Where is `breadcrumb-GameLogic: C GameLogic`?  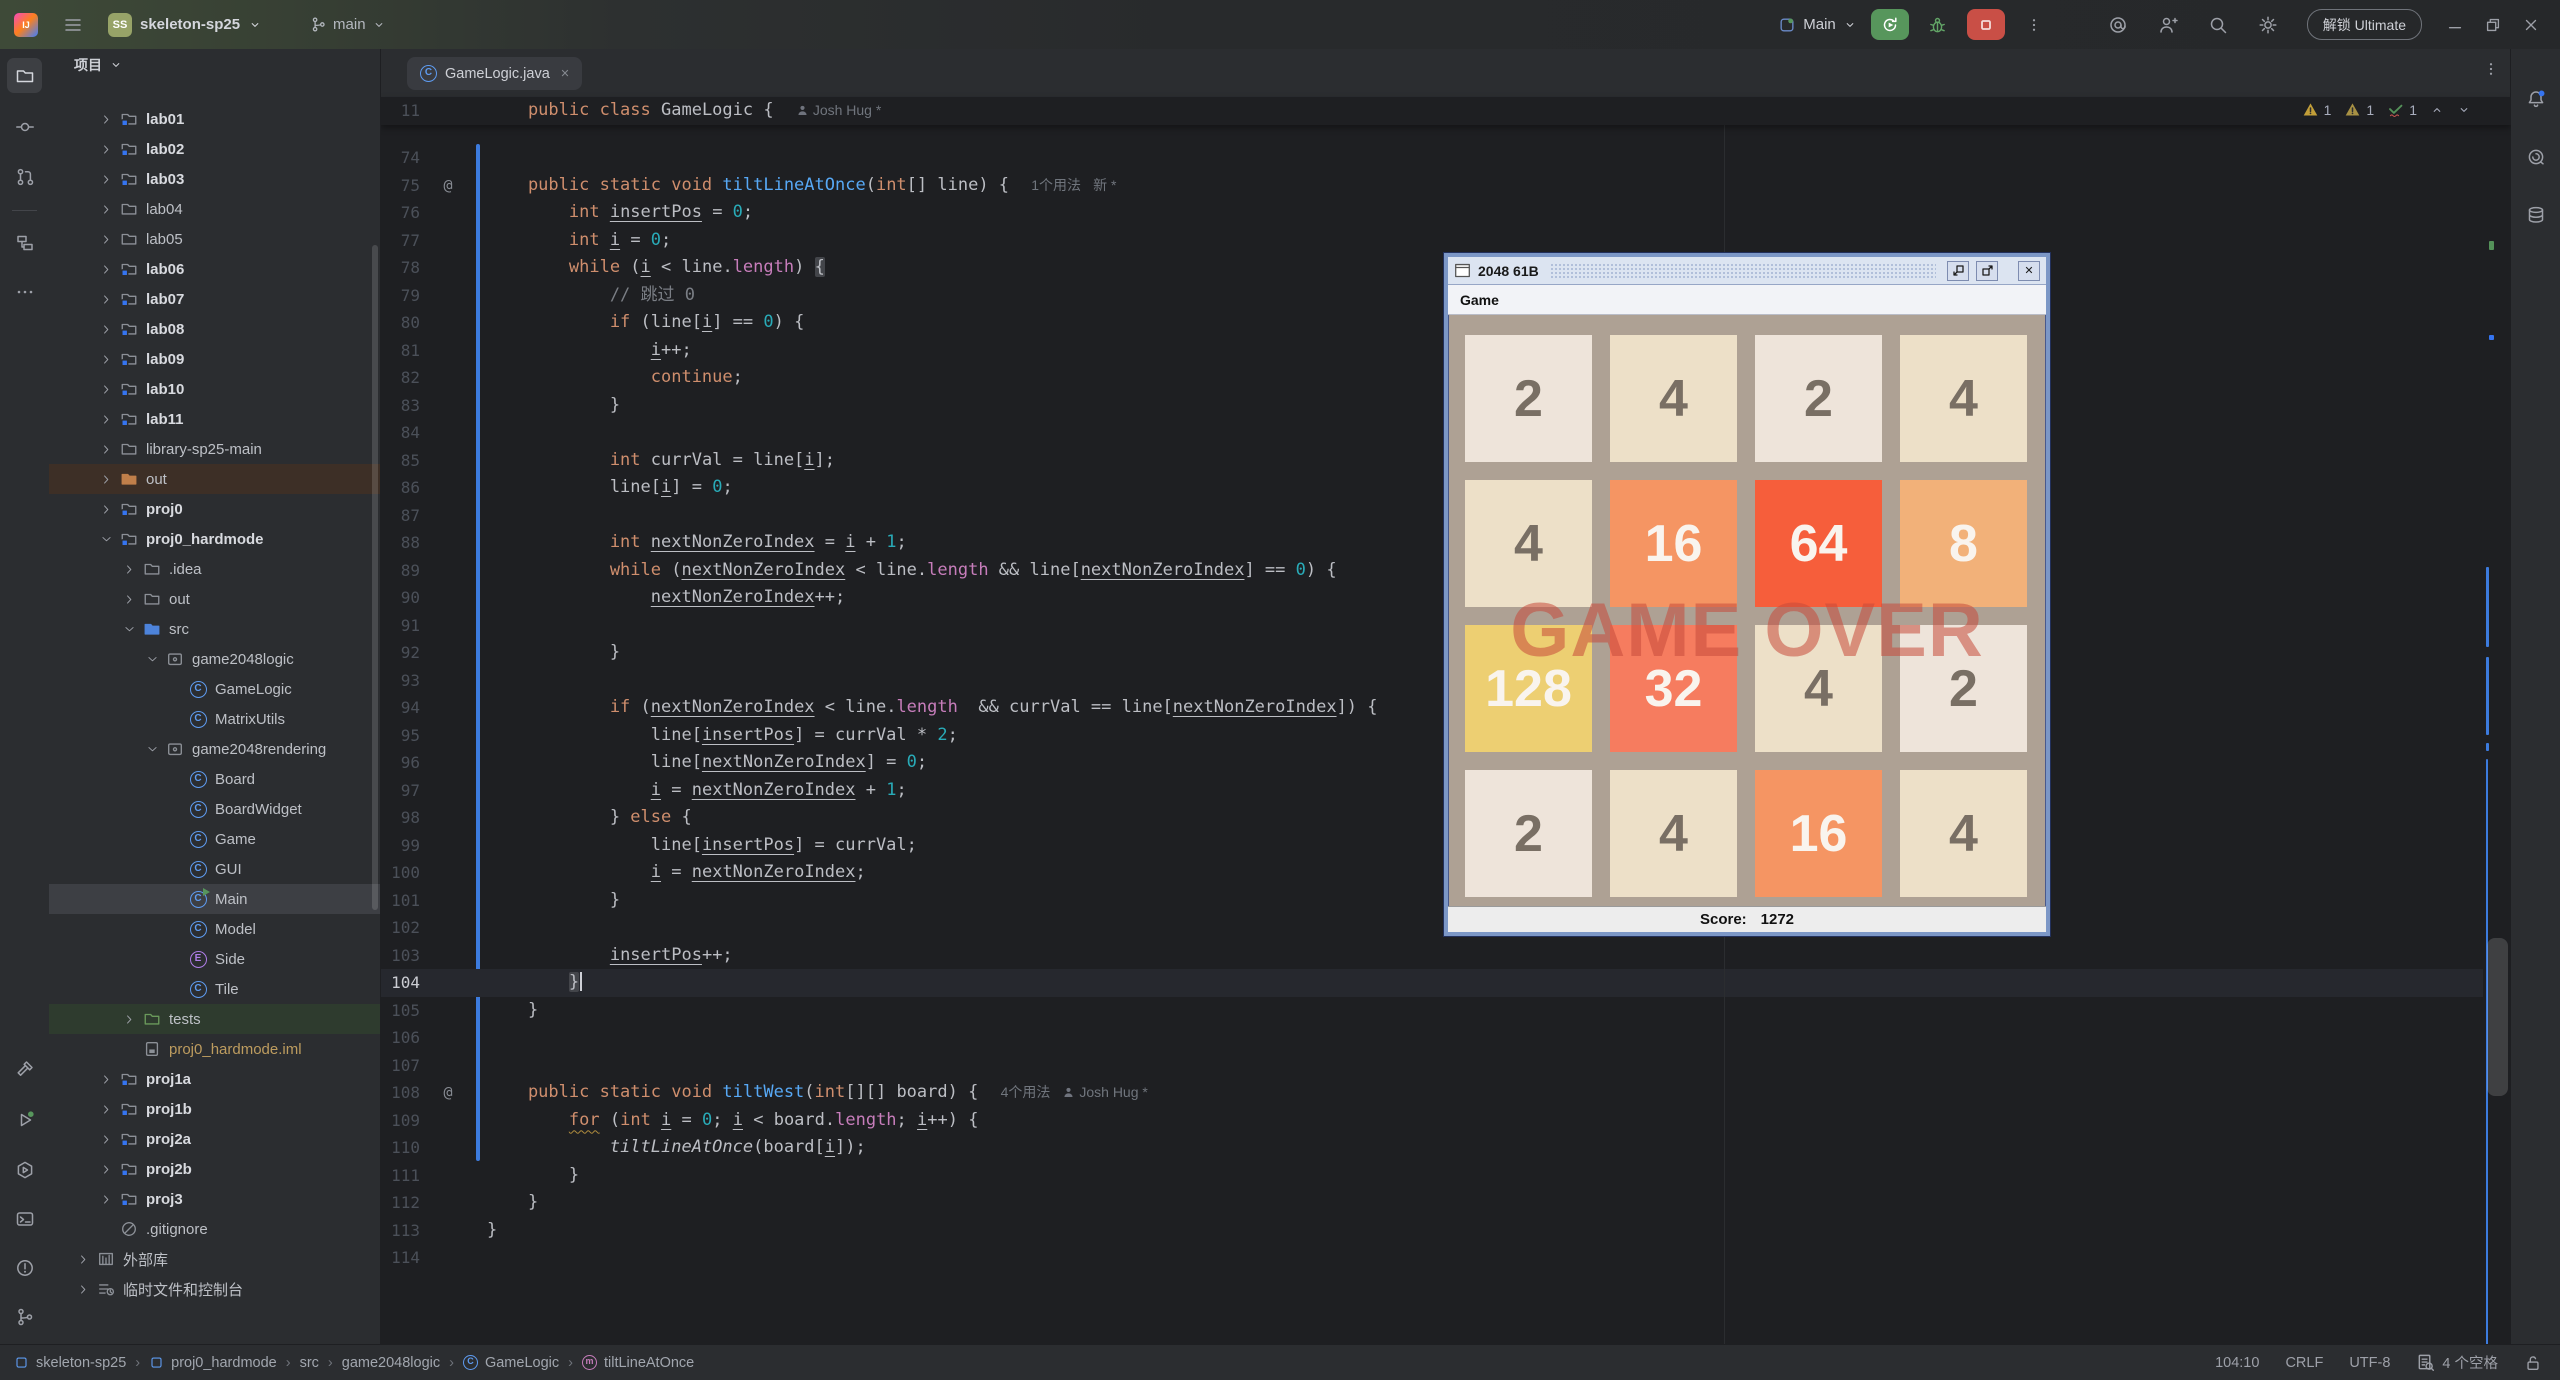 breadcrumb-GameLogic: C GameLogic is located at coordinates (510, 1363).